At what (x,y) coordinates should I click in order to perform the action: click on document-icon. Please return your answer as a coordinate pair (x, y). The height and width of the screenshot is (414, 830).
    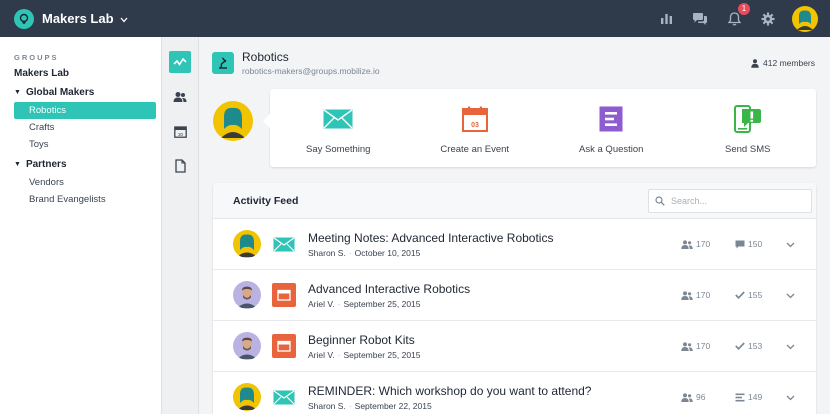
    Looking at the image, I should click on (180, 166).